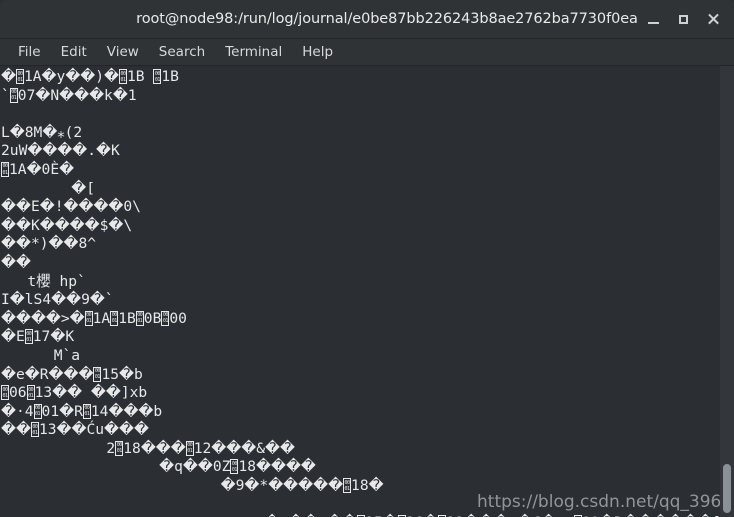 The height and width of the screenshot is (517, 734). I want to click on menu-item-edit: Edit, so click(74, 52).